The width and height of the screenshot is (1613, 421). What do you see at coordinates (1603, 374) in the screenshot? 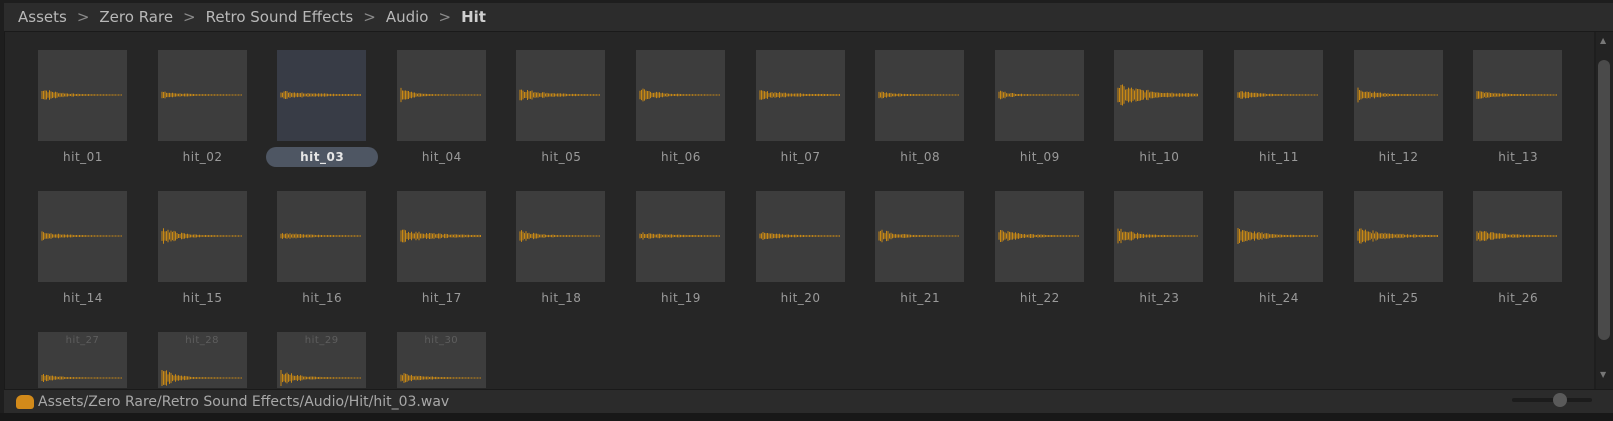
I see `scroll-down-arrow-icon: ▼` at bounding box center [1603, 374].